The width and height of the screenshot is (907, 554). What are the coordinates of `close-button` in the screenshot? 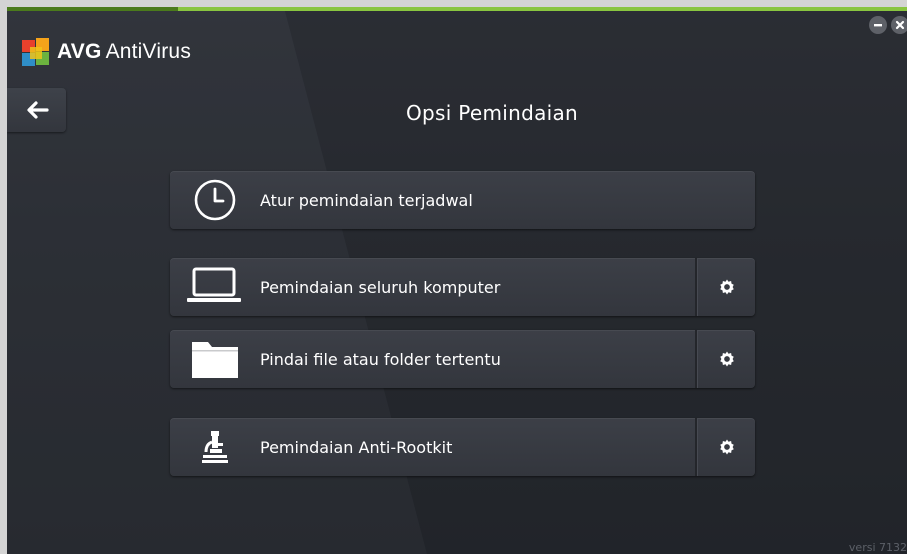 It's located at (899, 25).